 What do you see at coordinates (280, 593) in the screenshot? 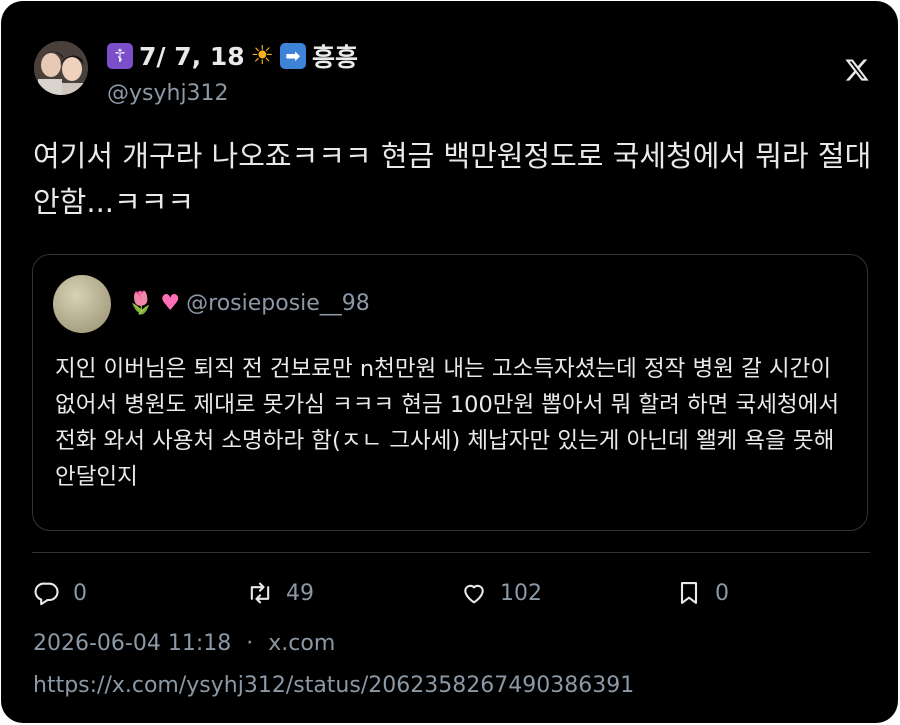
I see `retweet-button: 49` at bounding box center [280, 593].